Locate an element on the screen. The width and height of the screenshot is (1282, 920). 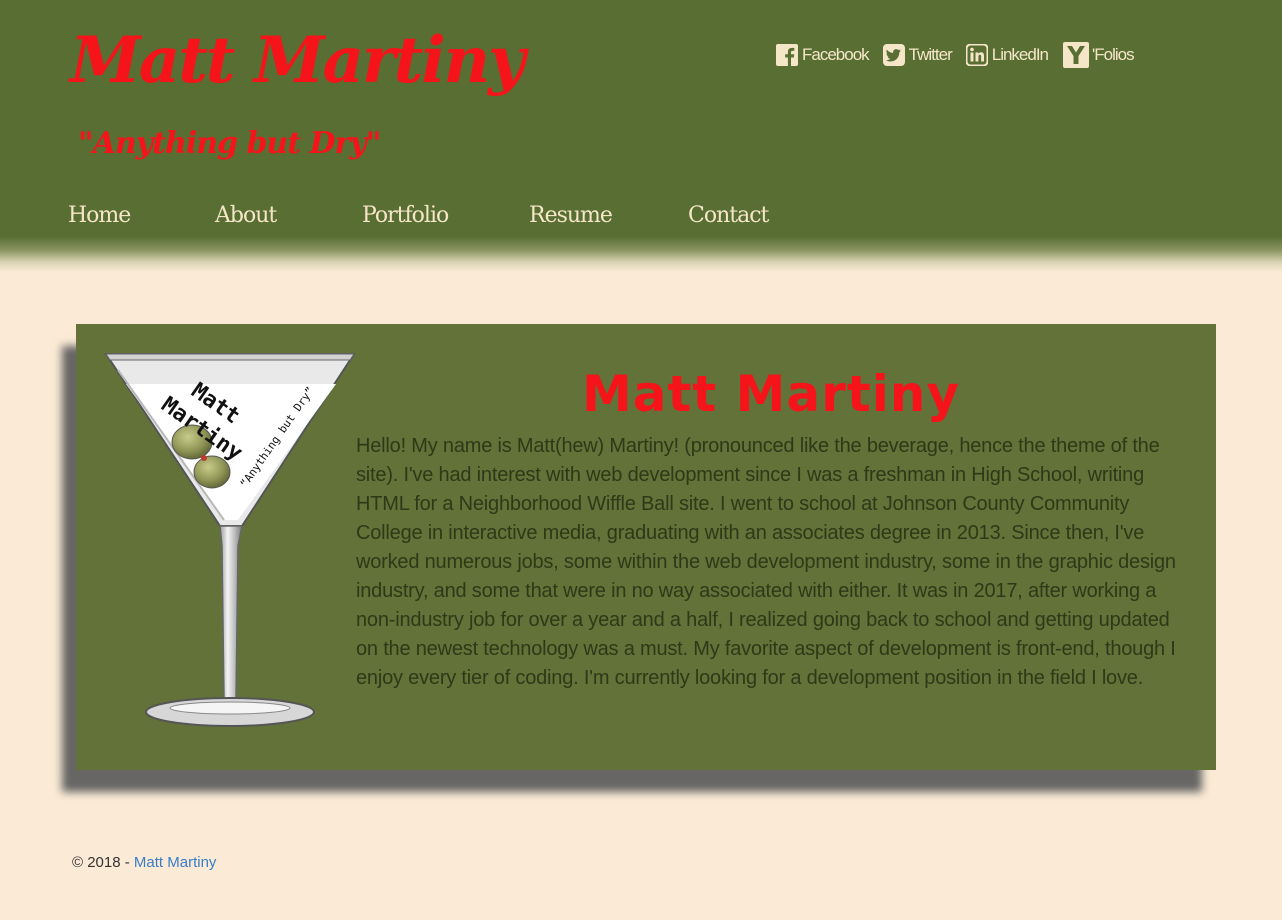
footer-home-link: Matt Martiny is located at coordinates (175, 862).